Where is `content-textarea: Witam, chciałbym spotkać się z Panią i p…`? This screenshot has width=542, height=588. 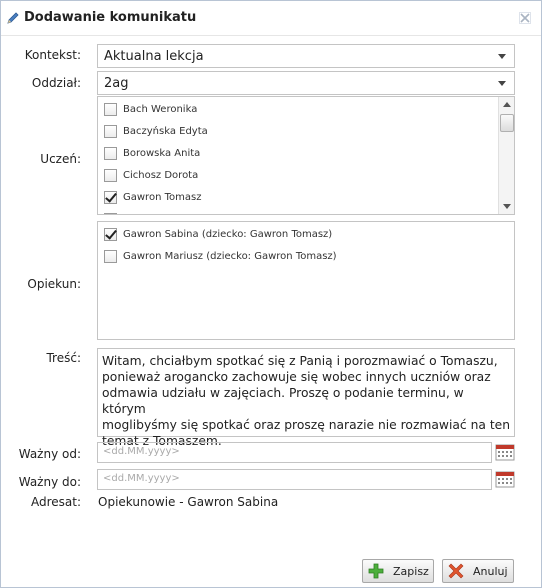 content-textarea: Witam, chciałbym spotkać się z Panią i p… is located at coordinates (306, 398).